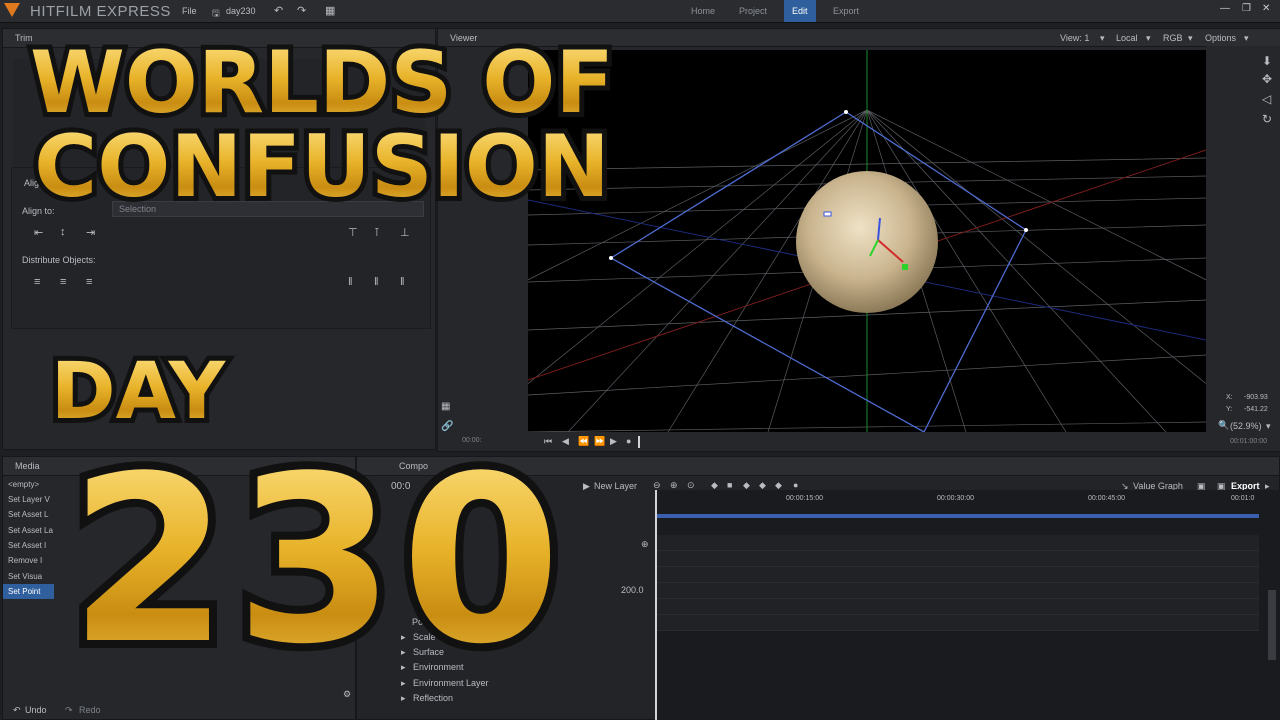  I want to click on tab-home: Home, so click(703, 11).